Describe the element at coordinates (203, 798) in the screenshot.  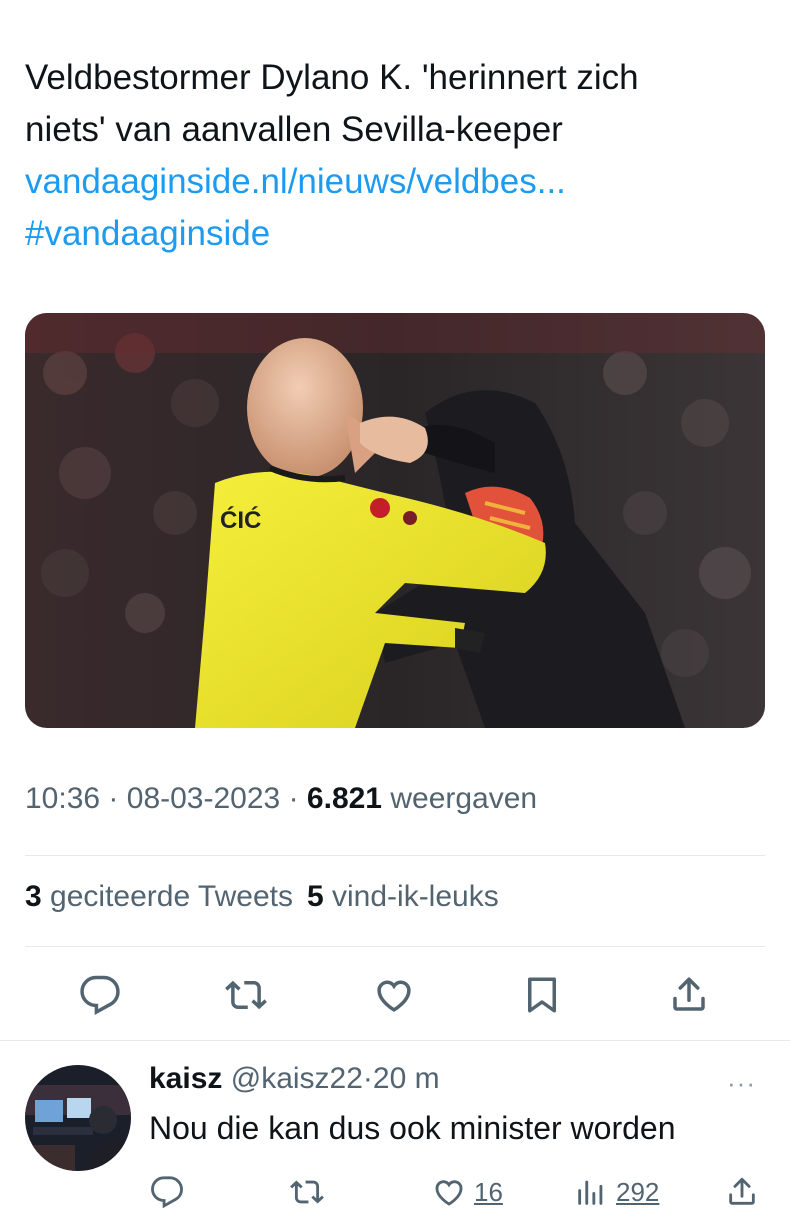
I see `tweet-date: 08-03-2023` at that location.